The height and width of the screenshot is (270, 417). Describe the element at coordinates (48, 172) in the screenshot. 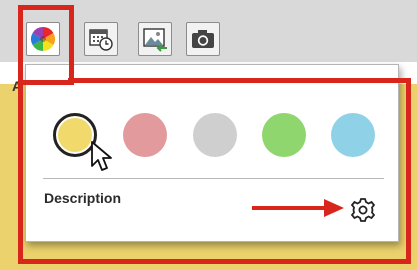

I see `panel-highlight-left` at that location.